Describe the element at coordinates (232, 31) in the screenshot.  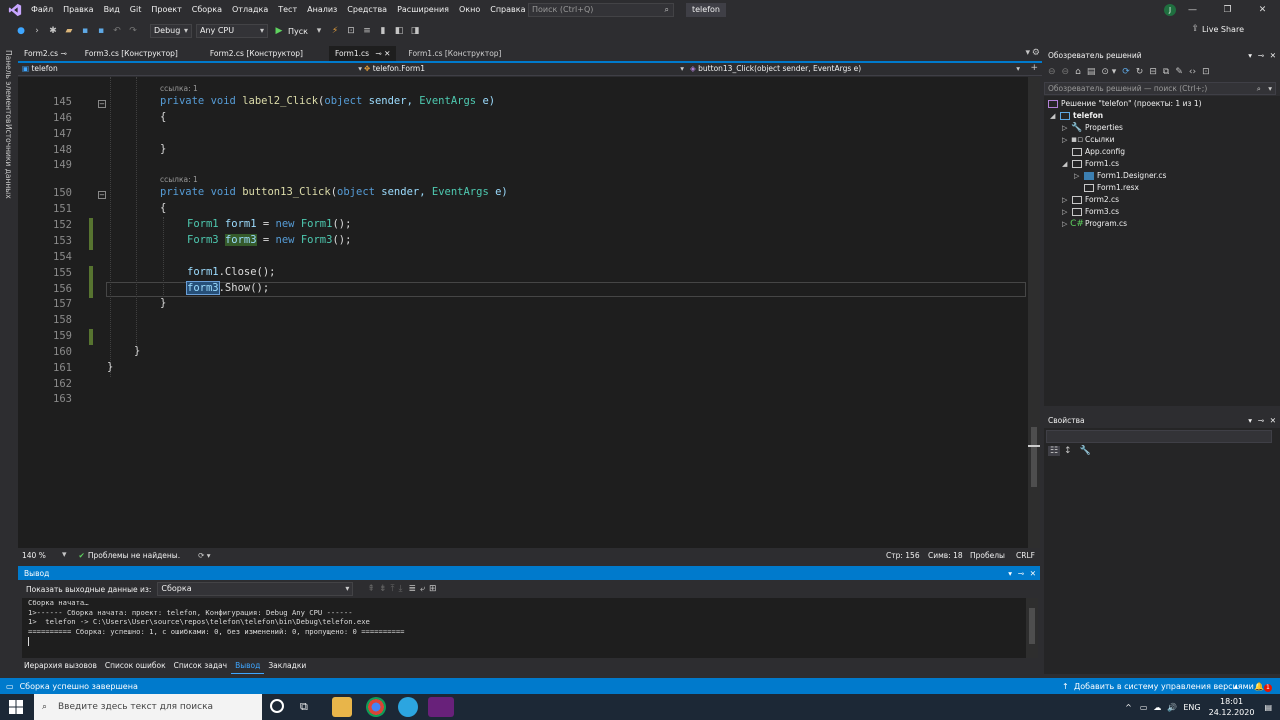
I see `platform-dropdown: Any CPU` at that location.